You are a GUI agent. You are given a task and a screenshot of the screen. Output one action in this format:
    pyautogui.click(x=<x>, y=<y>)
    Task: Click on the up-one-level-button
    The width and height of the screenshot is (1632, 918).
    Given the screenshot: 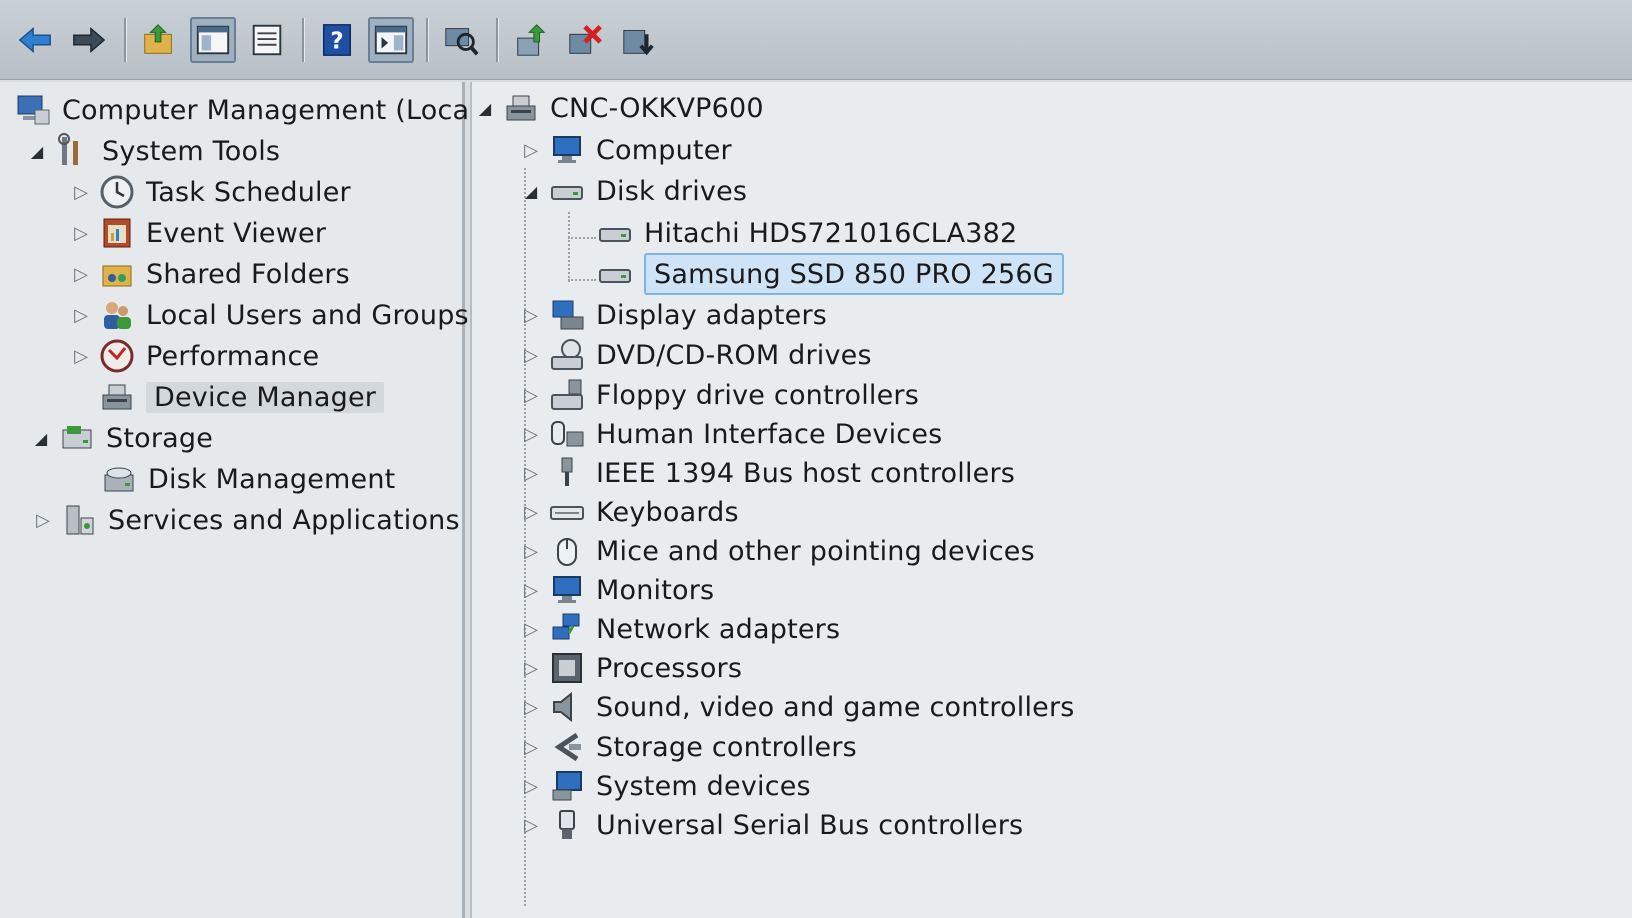 What is the action you would take?
    pyautogui.click(x=159, y=40)
    